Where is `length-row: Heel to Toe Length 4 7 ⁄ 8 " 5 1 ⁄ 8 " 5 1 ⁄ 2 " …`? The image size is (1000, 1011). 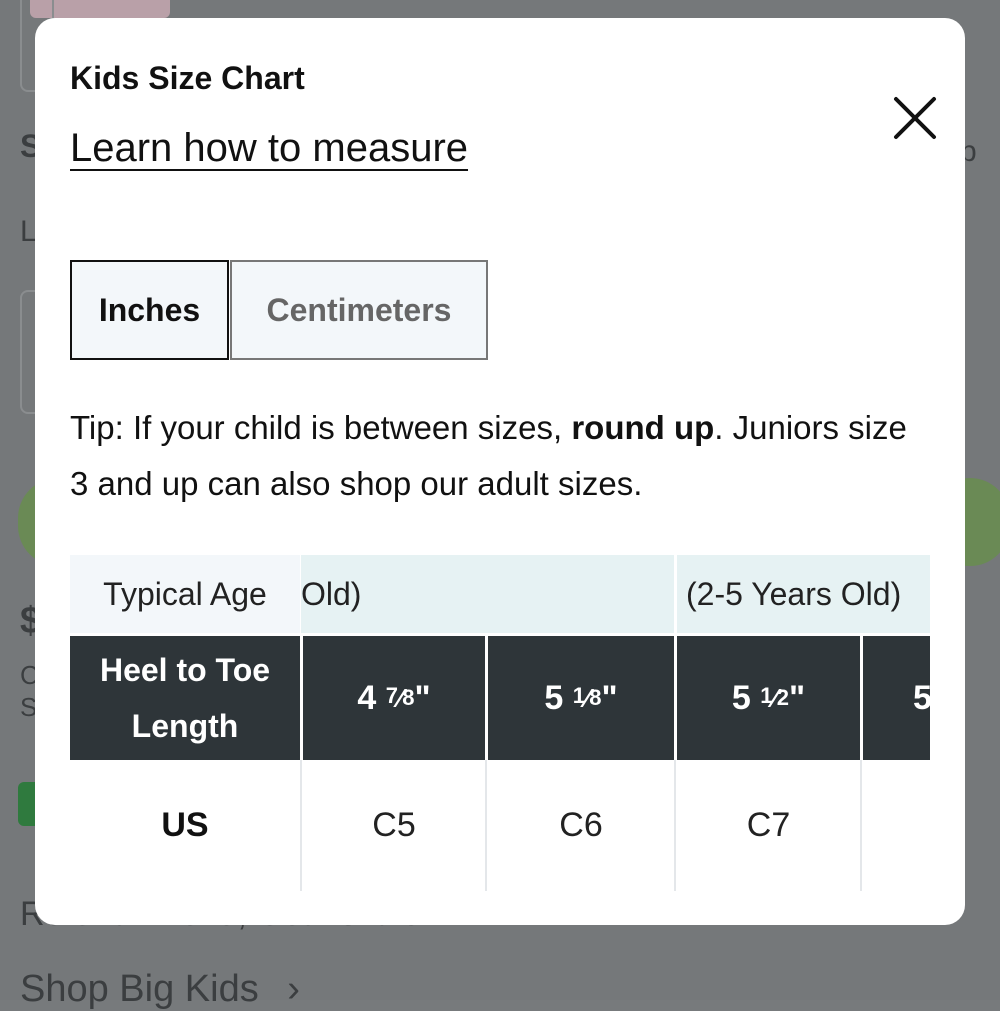 length-row: Heel to Toe Length 4 7 ⁄ 8 " 5 1 ⁄ 8 " 5 1 ⁄ 2 " … is located at coordinates (500, 698).